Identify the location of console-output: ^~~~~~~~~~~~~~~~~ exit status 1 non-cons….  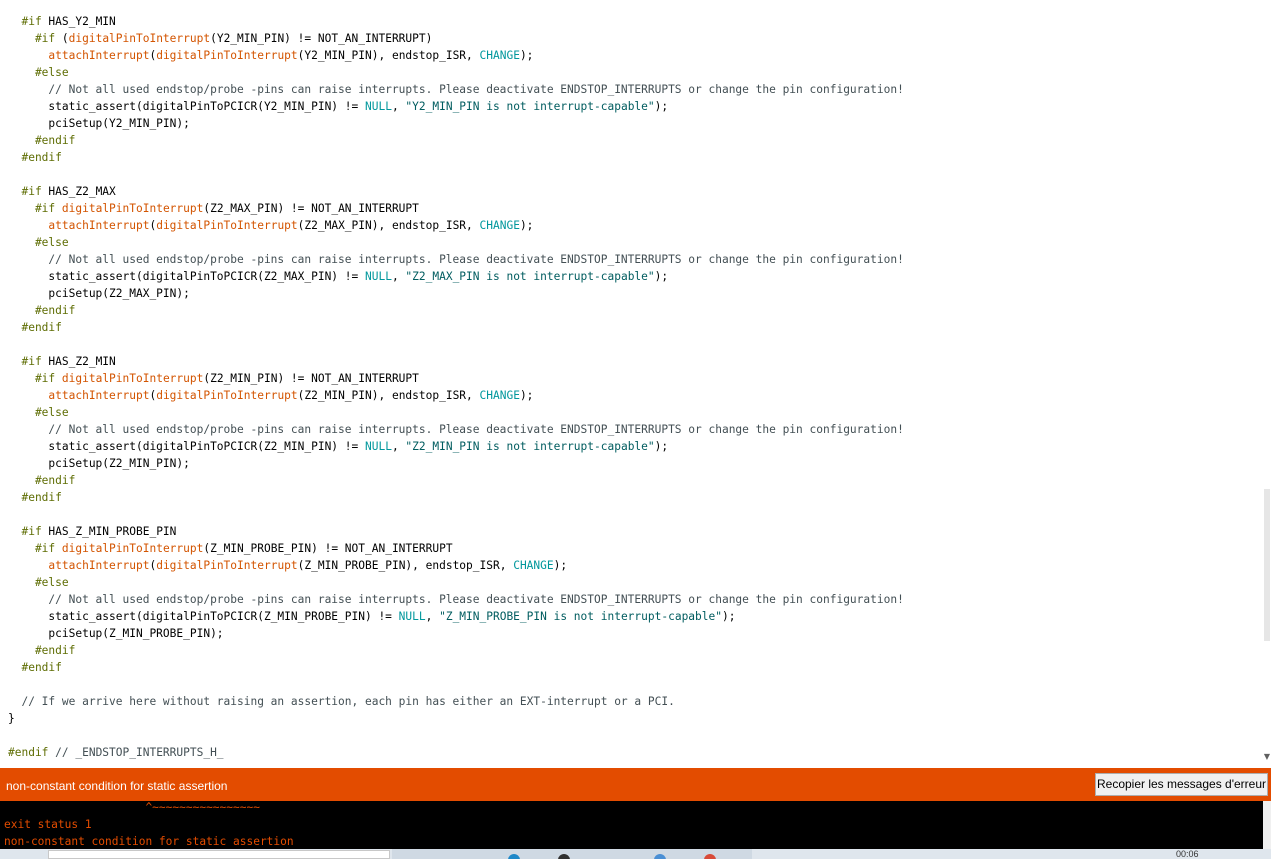
(631, 825).